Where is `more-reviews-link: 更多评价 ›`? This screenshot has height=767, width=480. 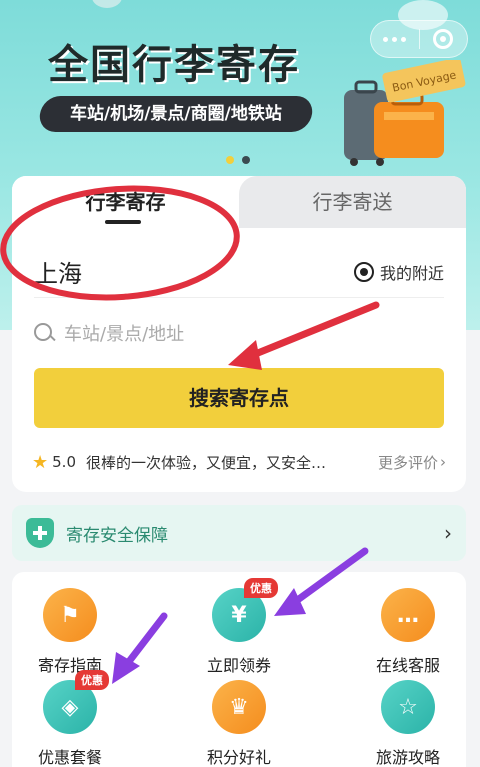
more-reviews-link: 更多评价 › is located at coordinates (412, 462).